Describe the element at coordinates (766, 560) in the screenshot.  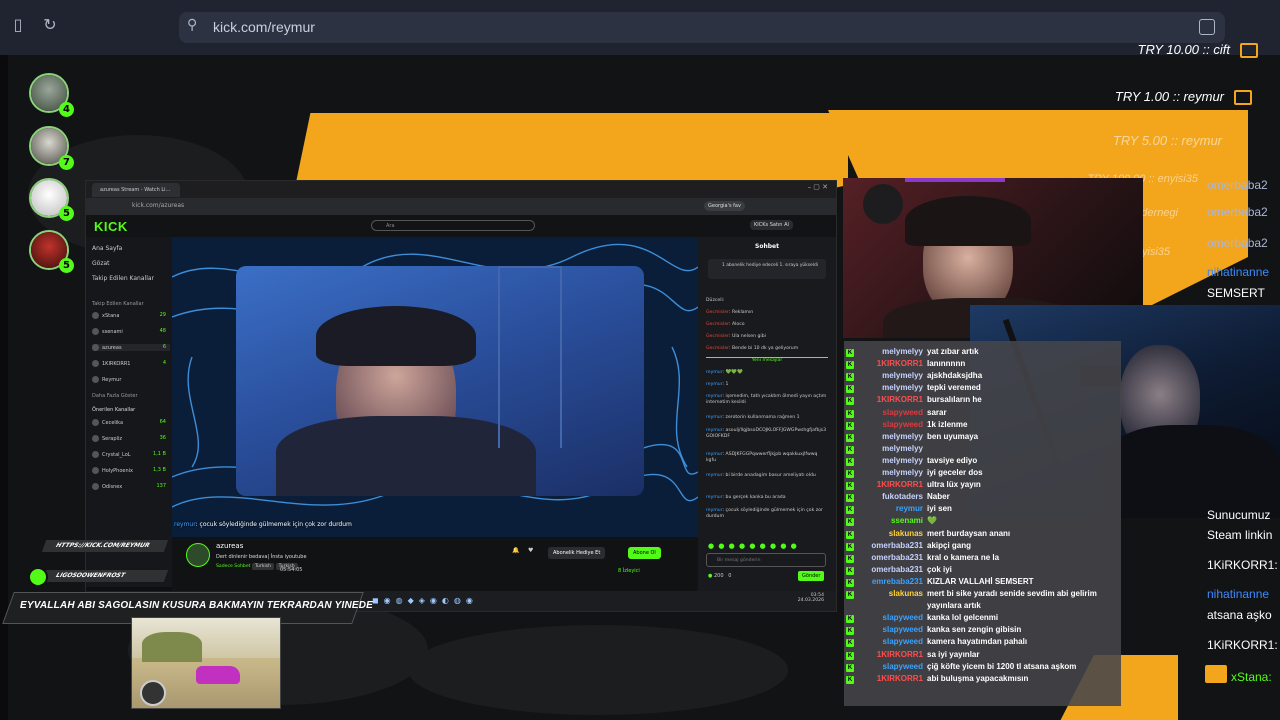
I see `chat-input: Bir mesaj gönderin` at that location.